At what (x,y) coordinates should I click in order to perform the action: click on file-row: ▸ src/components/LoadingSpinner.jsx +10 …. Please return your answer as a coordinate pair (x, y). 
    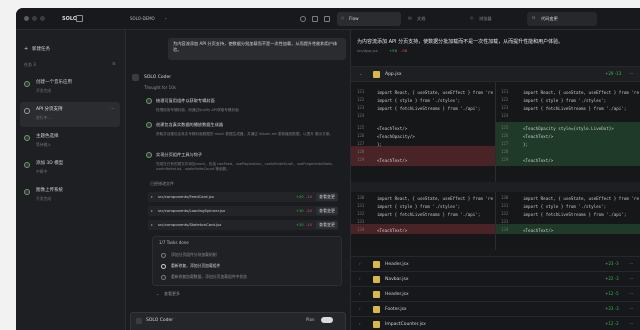
    Looking at the image, I should click on (243, 211).